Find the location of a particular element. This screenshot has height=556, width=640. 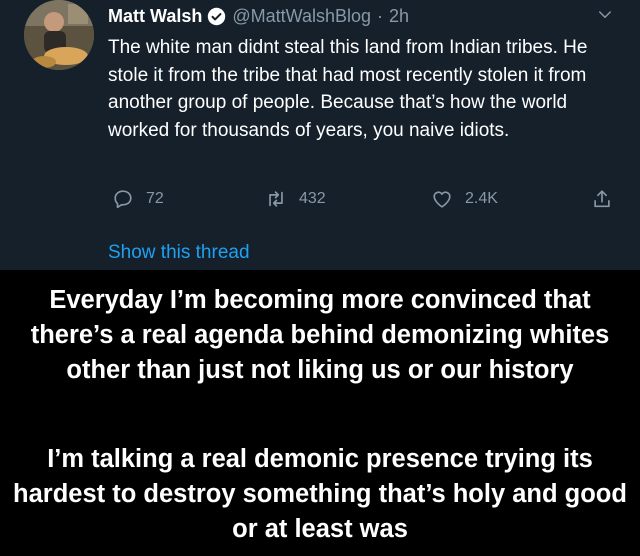

share-button is located at coordinates (608, 199).